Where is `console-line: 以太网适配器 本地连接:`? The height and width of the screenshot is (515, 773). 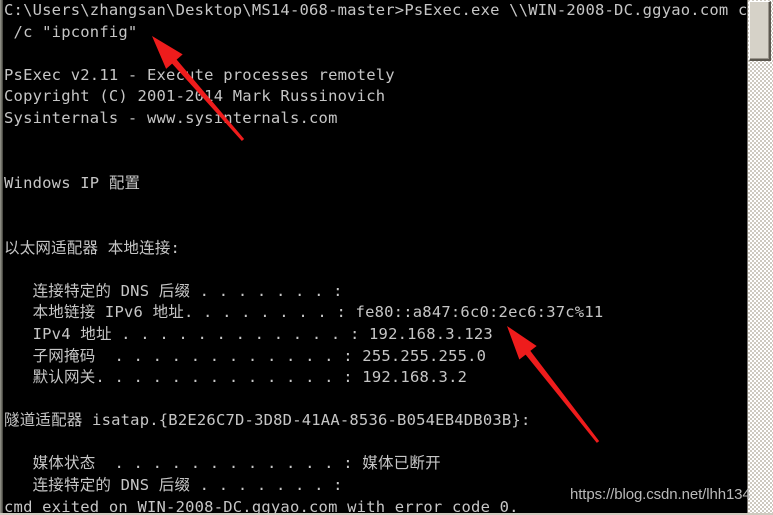
console-line: 以太网适配器 本地连接: is located at coordinates (92, 247).